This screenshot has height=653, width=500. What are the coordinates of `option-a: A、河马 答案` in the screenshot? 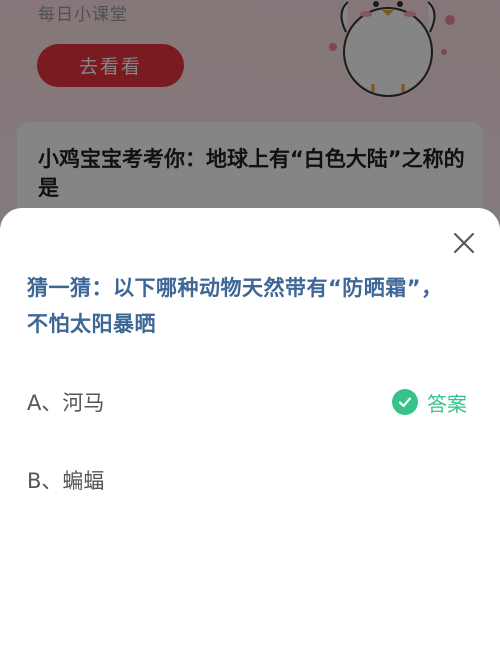 It's located at (250, 402).